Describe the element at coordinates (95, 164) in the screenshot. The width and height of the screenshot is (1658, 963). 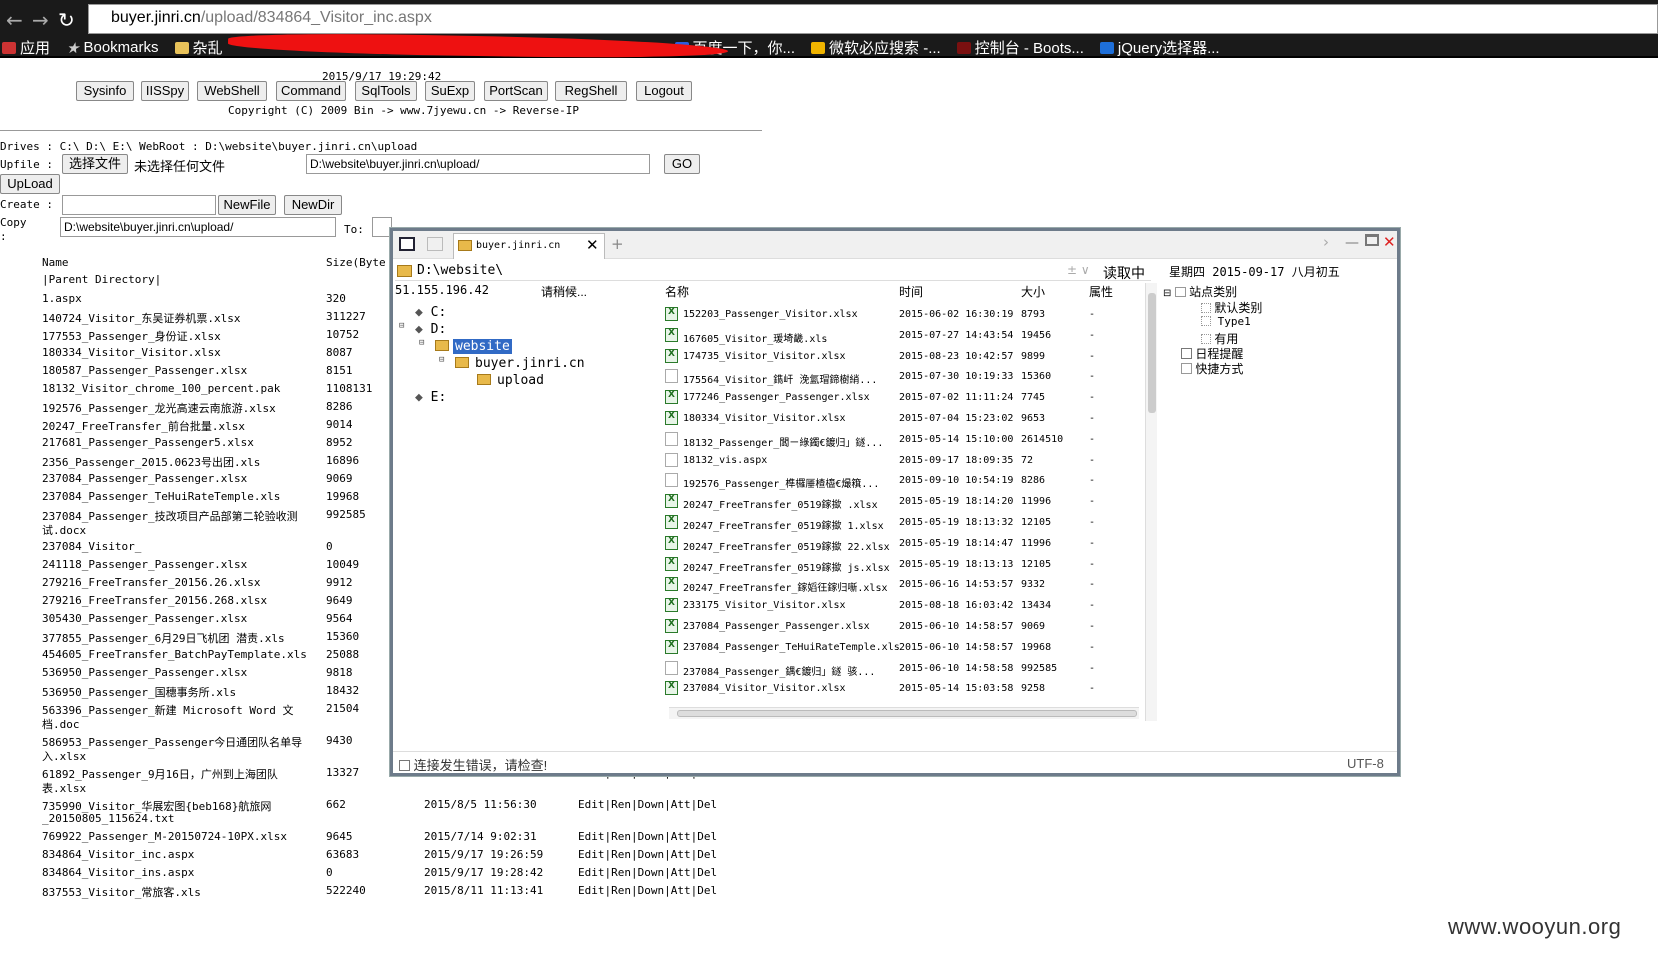
I see `choose-file-button: 选择文件` at that location.